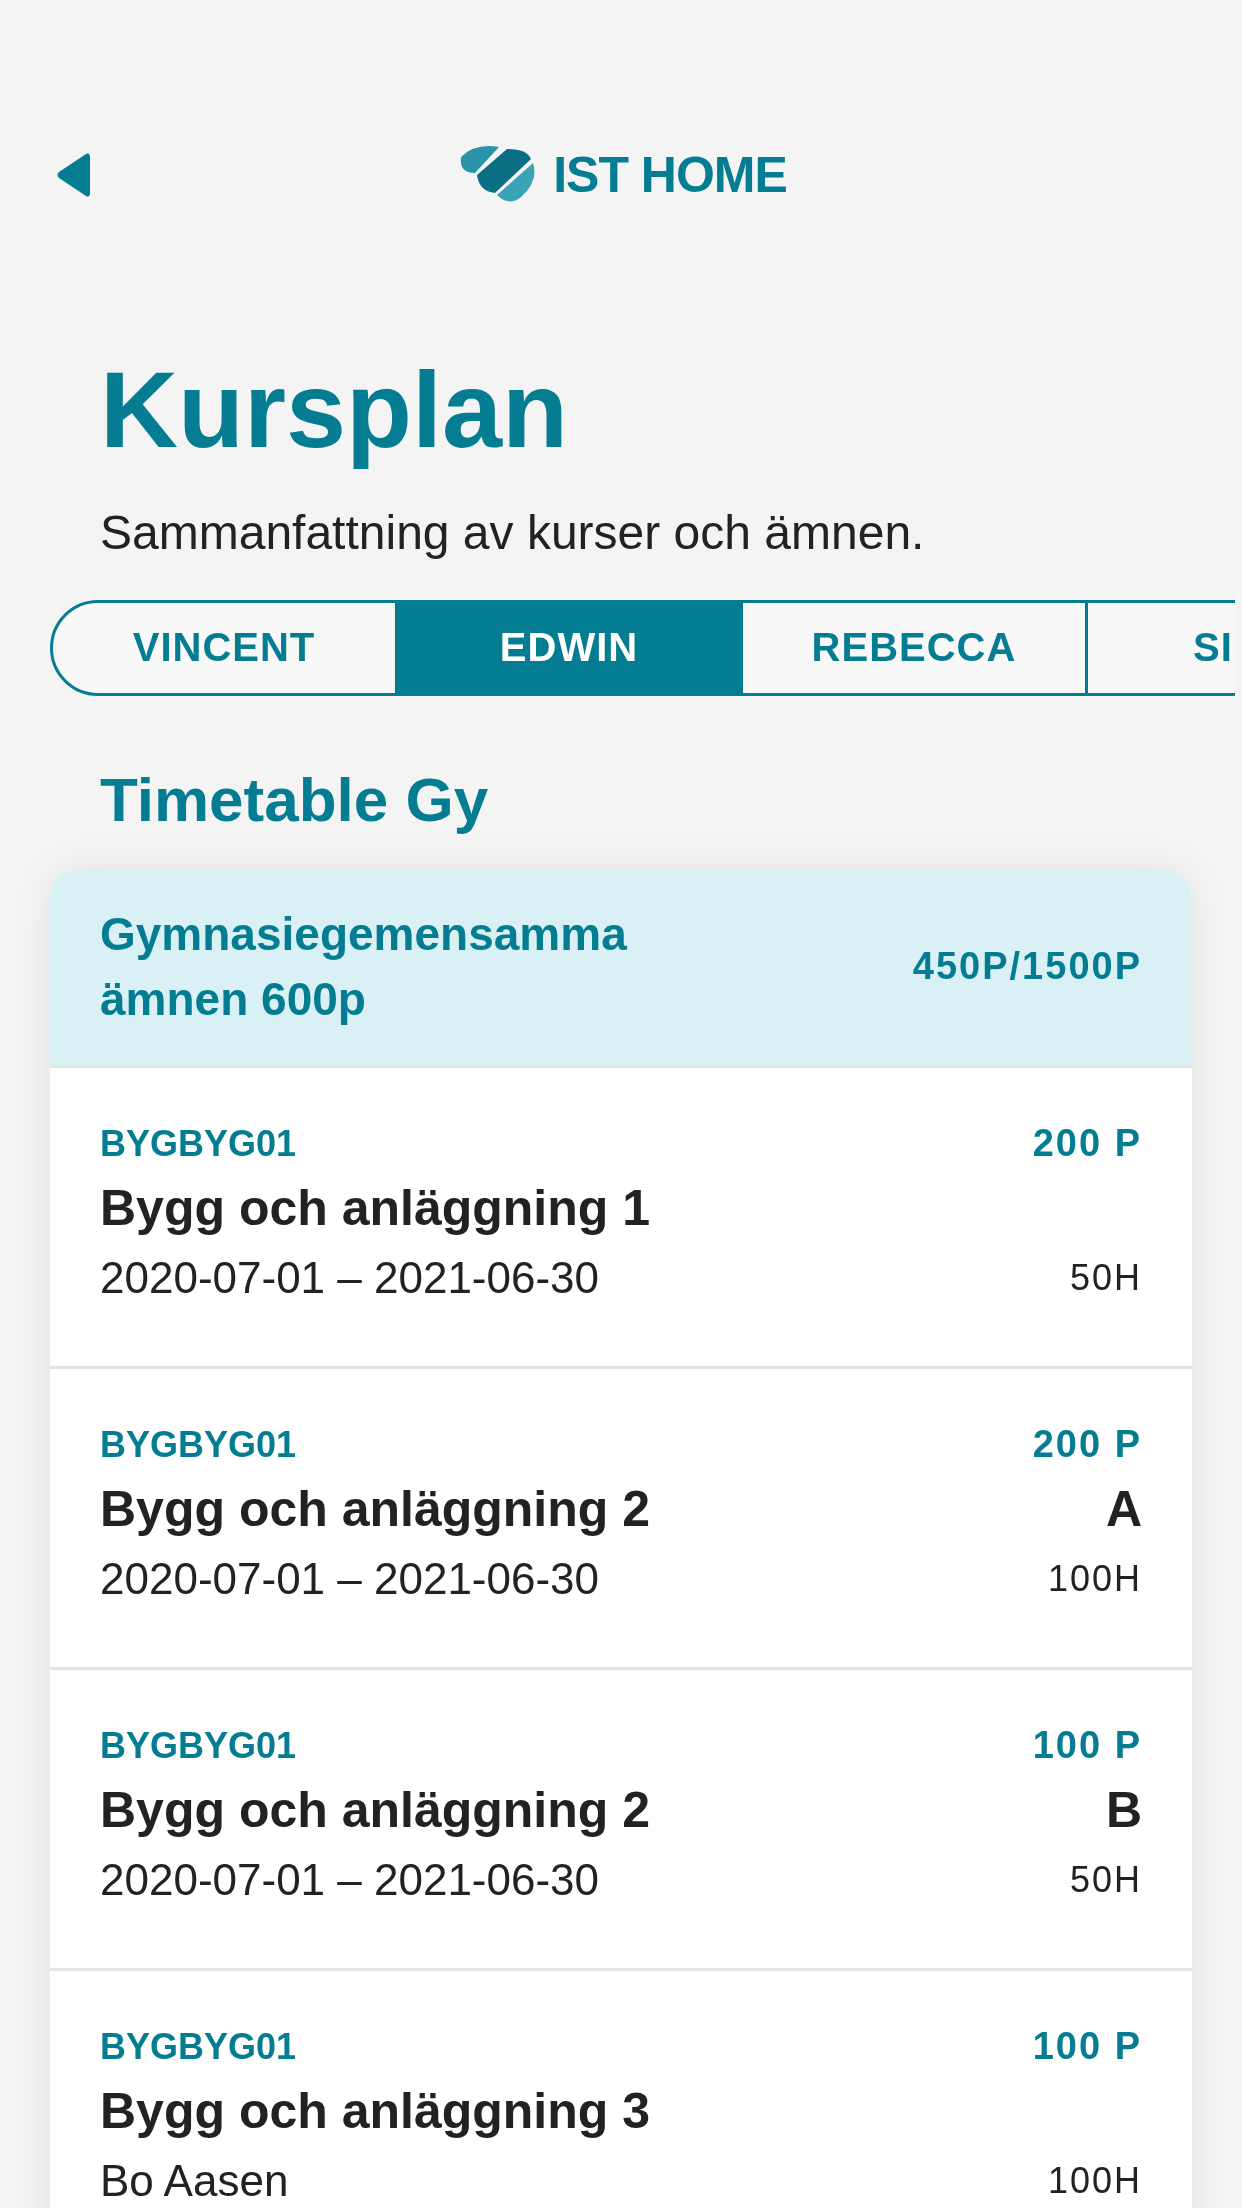  What do you see at coordinates (335, 410) in the screenshot?
I see `page-title: Kursplan` at bounding box center [335, 410].